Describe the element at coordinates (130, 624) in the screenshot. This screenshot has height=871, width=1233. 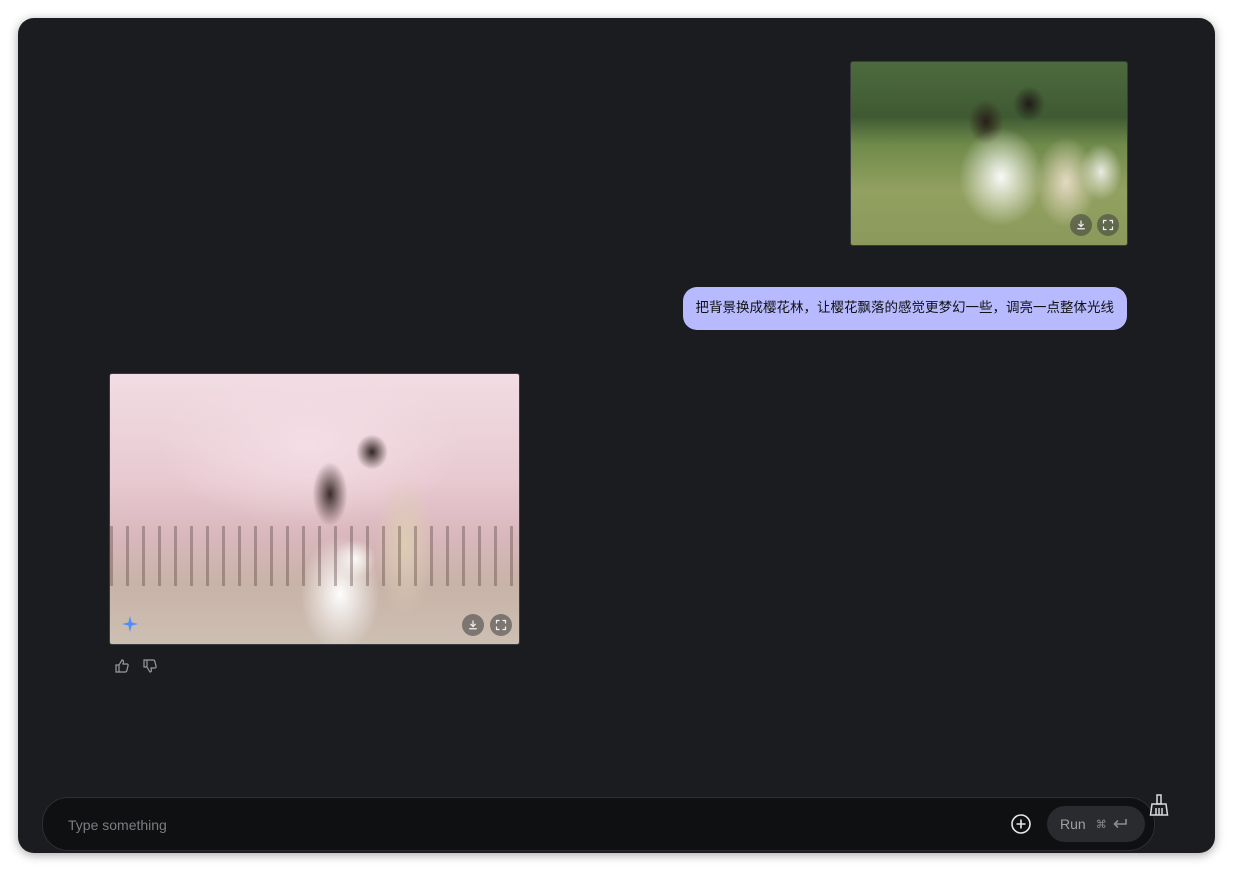
I see `sparkle-icon` at that location.